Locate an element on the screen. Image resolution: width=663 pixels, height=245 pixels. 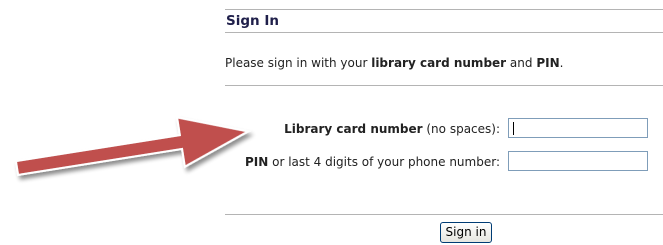
pin-label-hint: or last 4 digits of your phone number: is located at coordinates (384, 162).